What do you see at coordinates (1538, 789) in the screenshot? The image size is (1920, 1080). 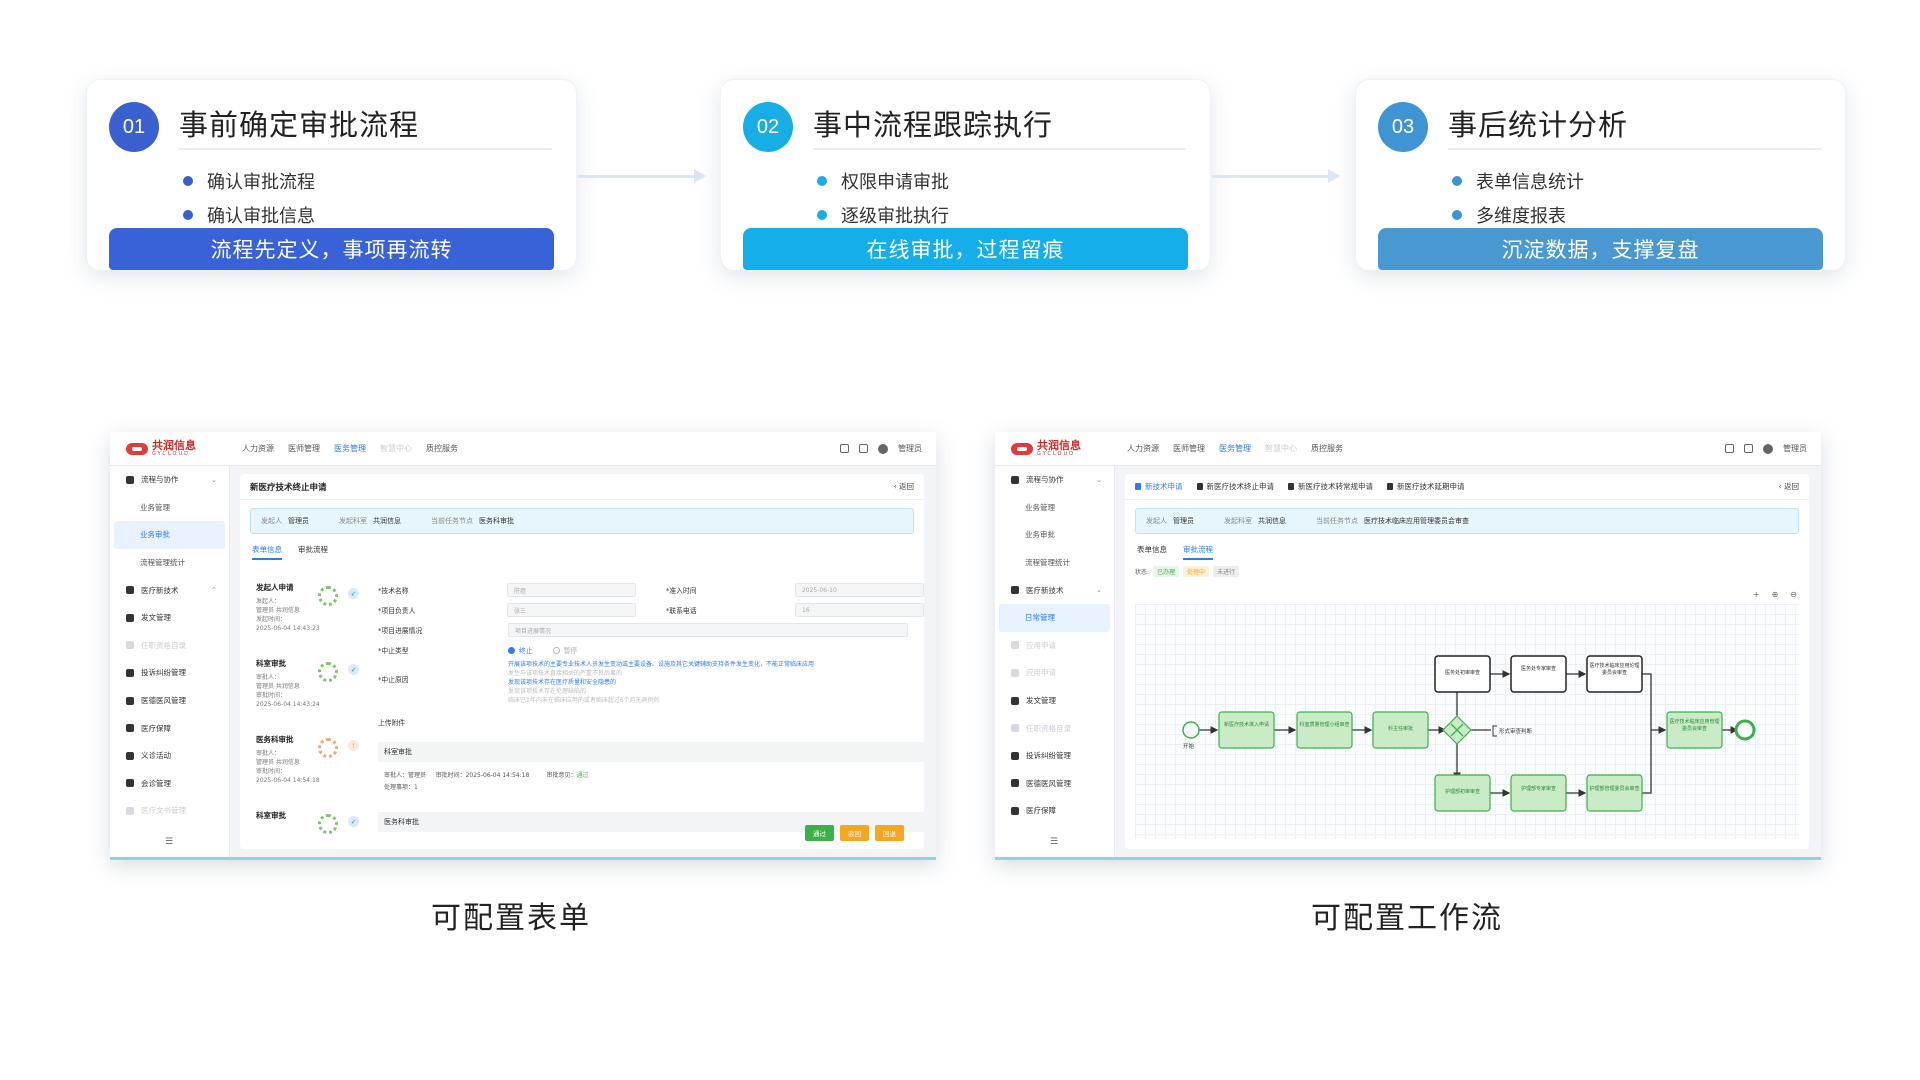 I see `flow-node: 护理部专家审查` at bounding box center [1538, 789].